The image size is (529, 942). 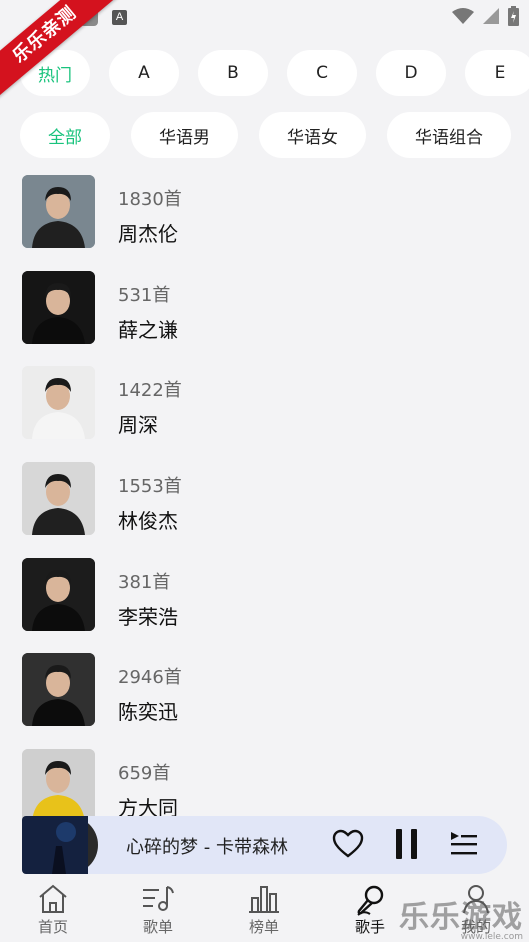 What do you see at coordinates (411, 73) in the screenshot?
I see `filter-chip-letter: D` at bounding box center [411, 73].